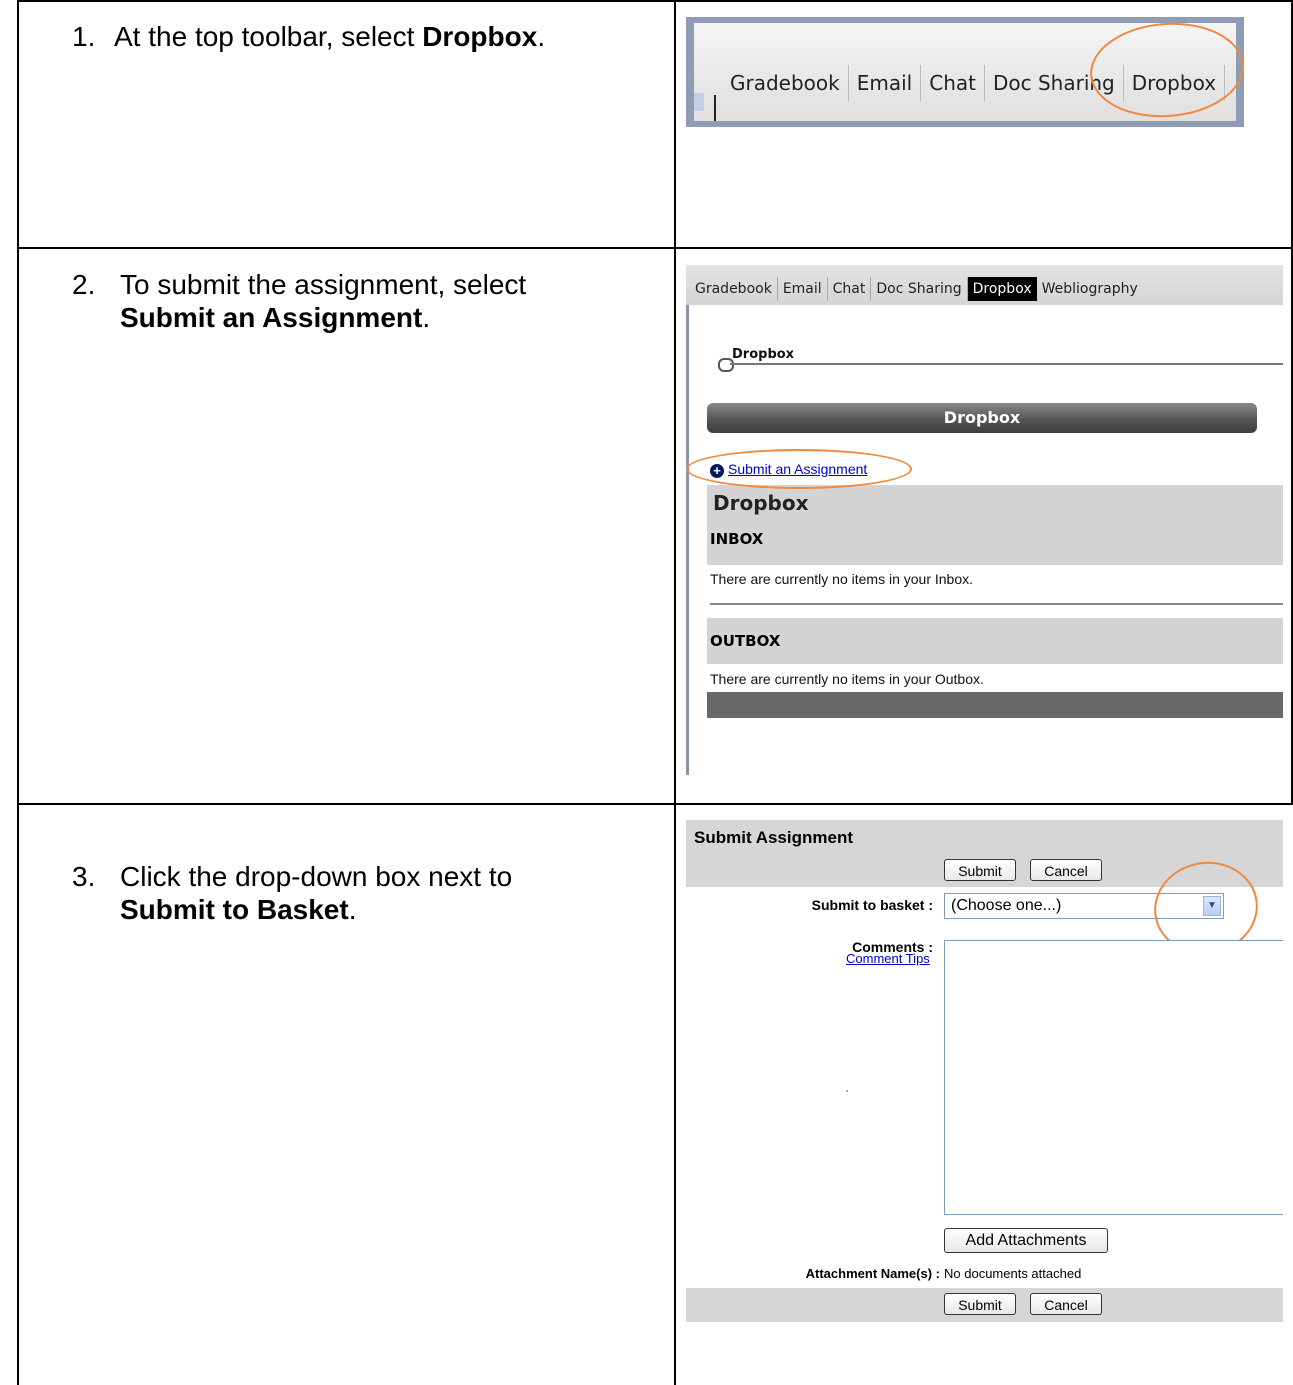  What do you see at coordinates (980, 870) in the screenshot?
I see `submit-button: Submit` at bounding box center [980, 870].